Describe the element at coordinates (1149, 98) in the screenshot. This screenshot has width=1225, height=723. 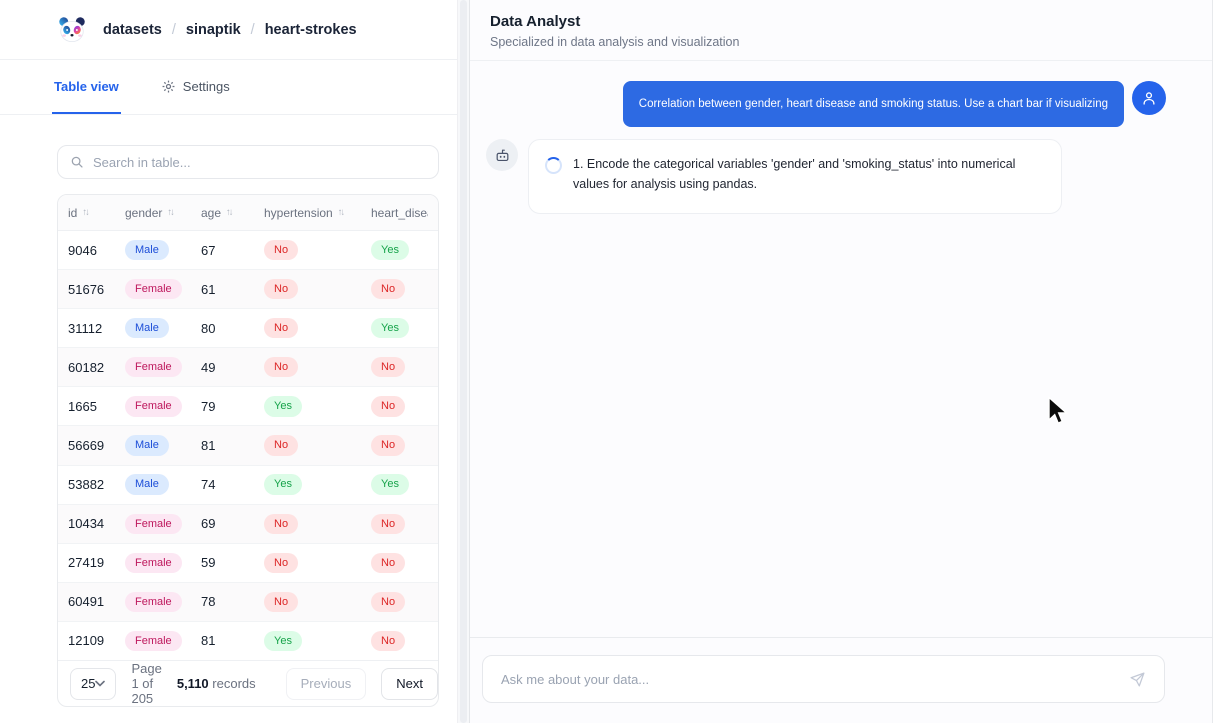
I see `user-avatar` at that location.